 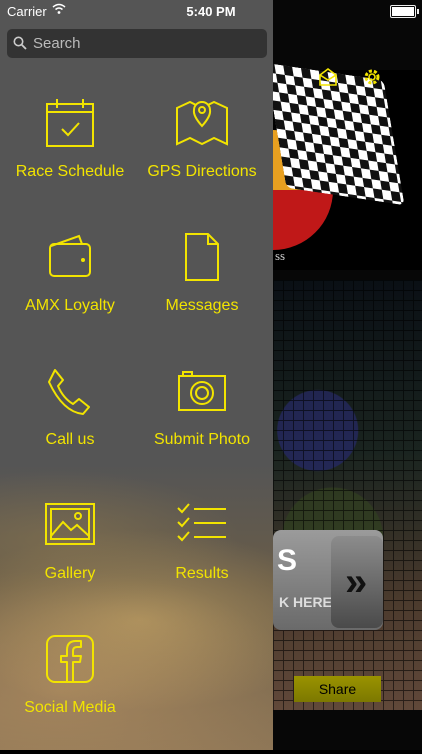 I want to click on menu-item-label: Results, so click(x=202, y=573).